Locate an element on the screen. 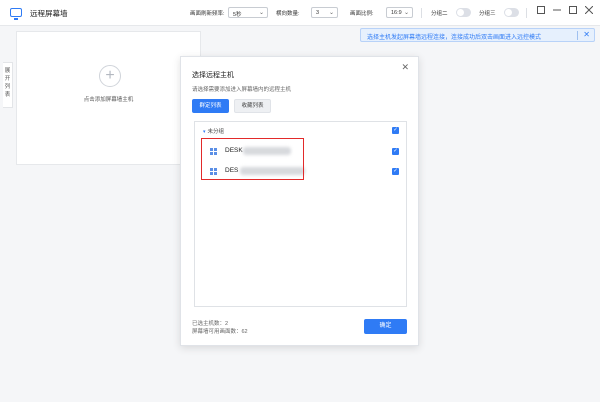 The height and width of the screenshot is (402, 600). group3-label: 分组三 is located at coordinates (487, 14).